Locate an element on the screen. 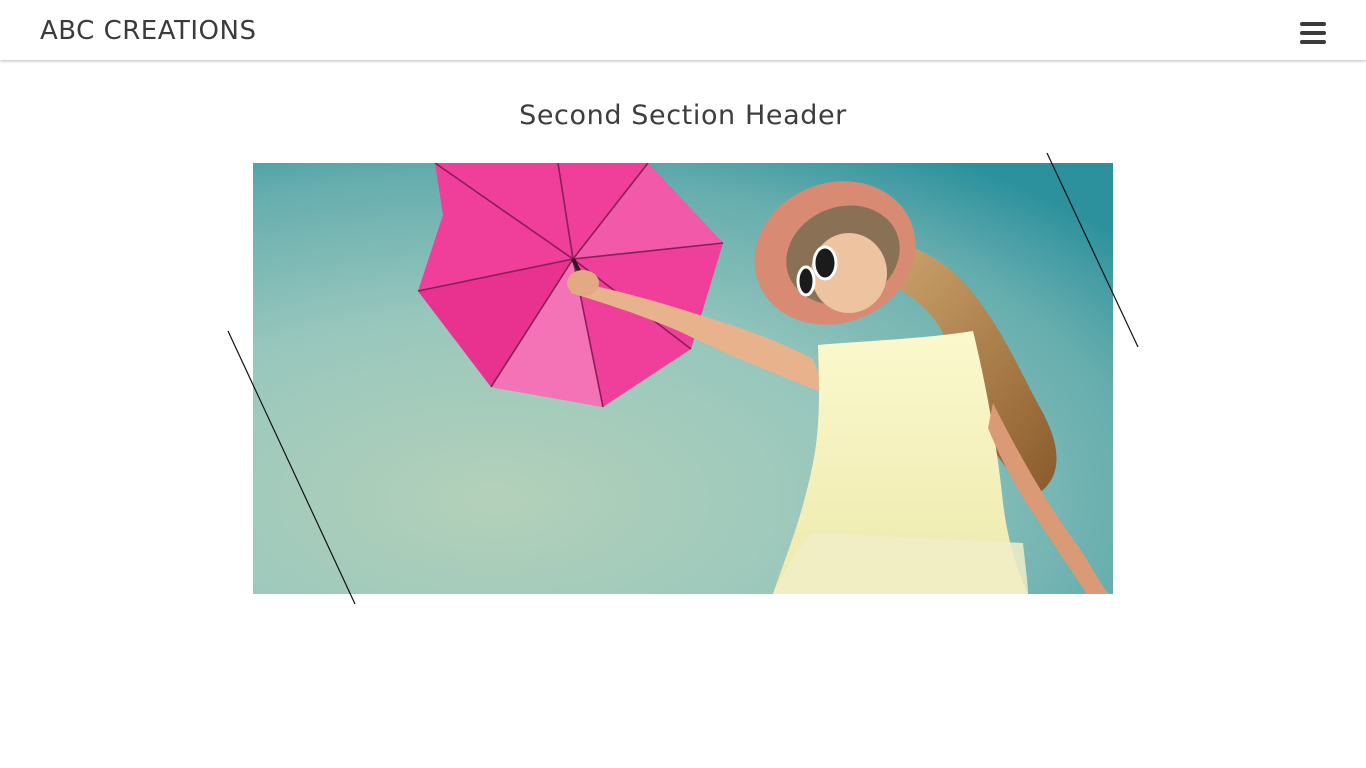  section-title: Second Section Header is located at coordinates (683, 115).